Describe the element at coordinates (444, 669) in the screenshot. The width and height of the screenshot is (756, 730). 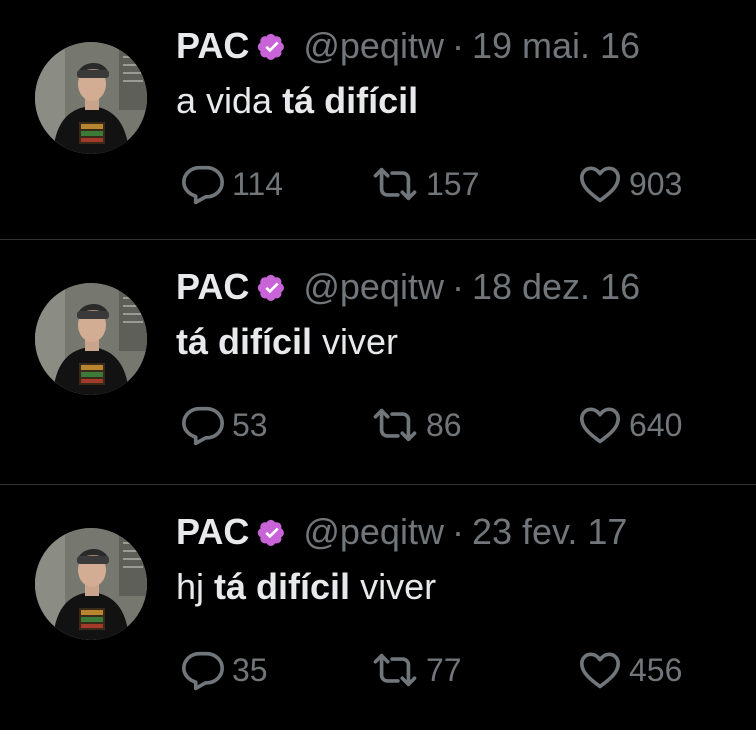
I see `retweet-count: 77` at that location.